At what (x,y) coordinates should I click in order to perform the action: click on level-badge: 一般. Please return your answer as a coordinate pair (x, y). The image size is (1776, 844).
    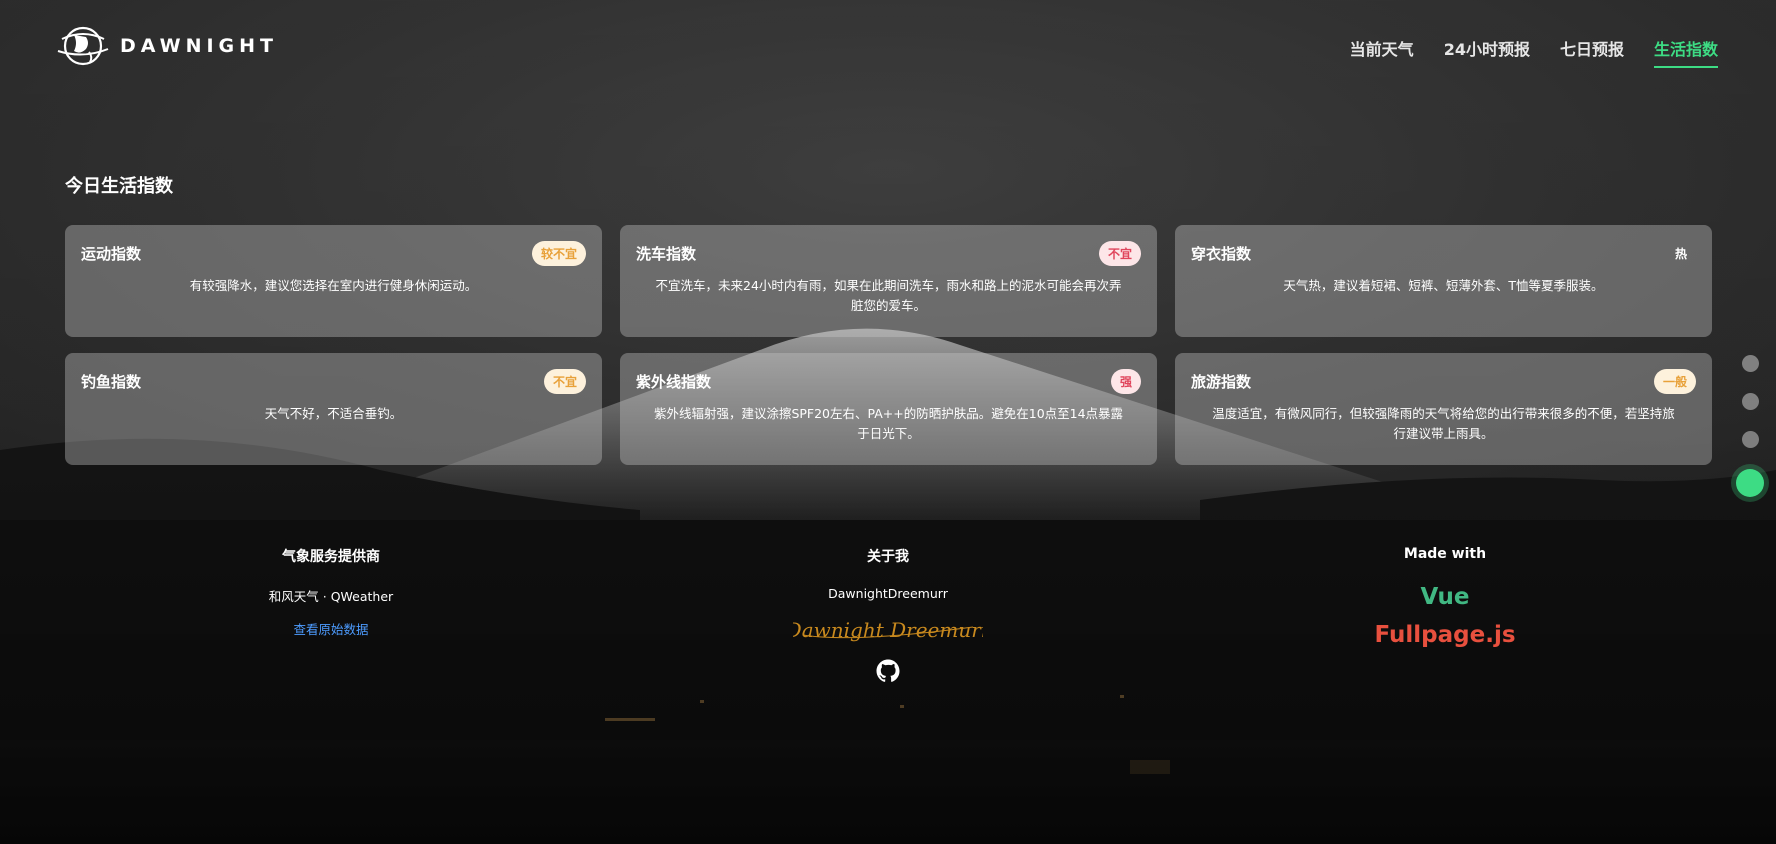
    Looking at the image, I should click on (1674, 381).